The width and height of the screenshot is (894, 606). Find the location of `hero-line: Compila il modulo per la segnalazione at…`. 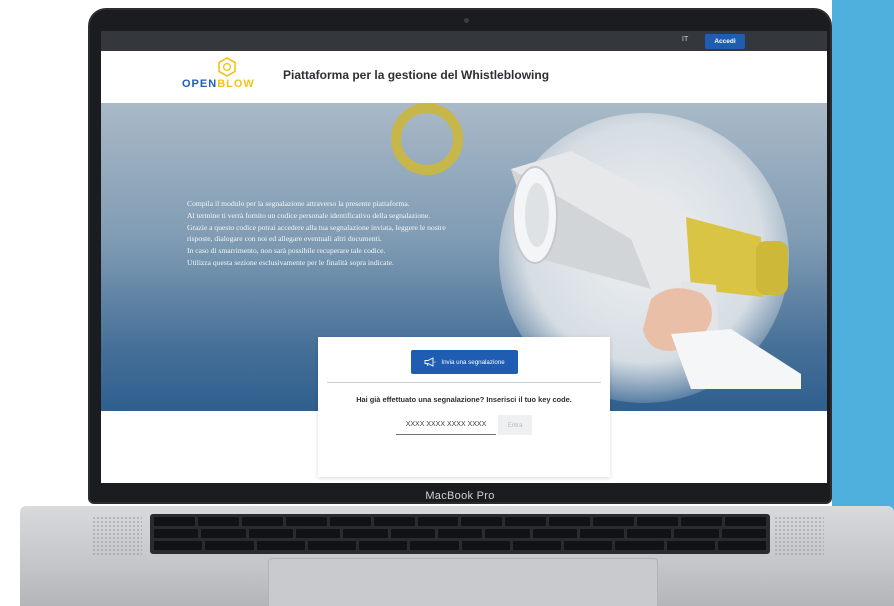

hero-line: Compila il modulo per la segnalazione at… is located at coordinates (298, 203).